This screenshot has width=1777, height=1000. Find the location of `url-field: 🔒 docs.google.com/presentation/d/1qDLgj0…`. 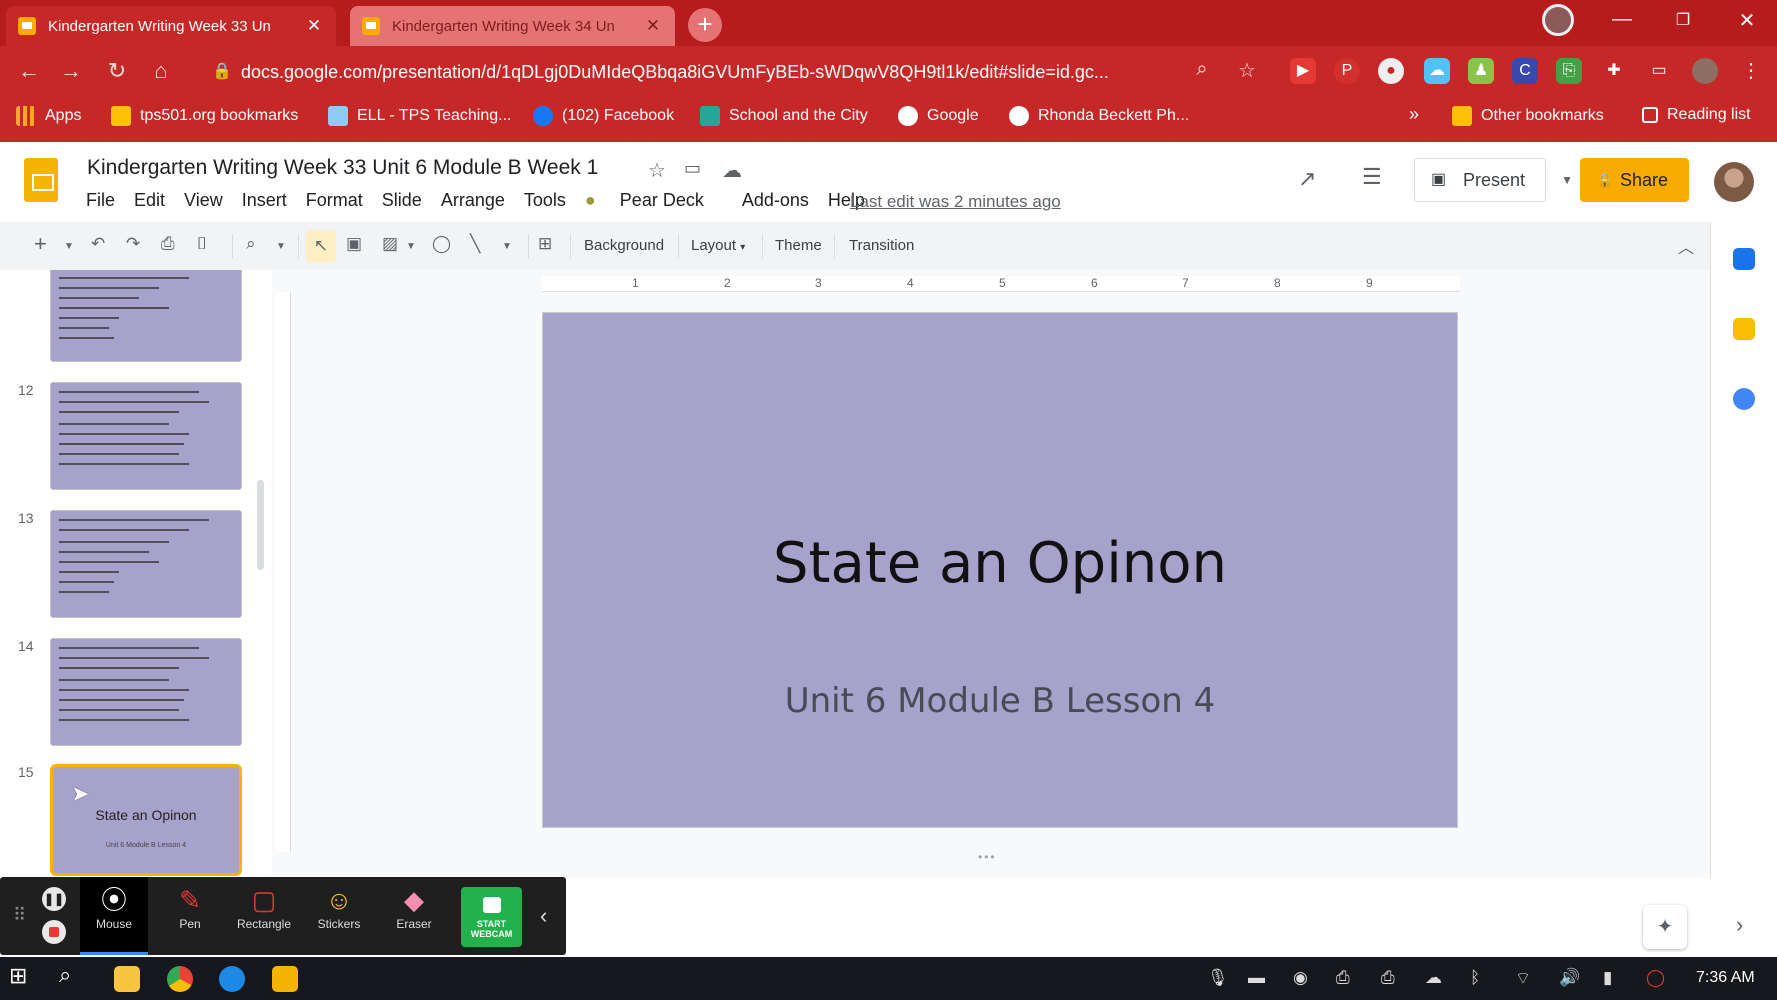

url-field: 🔒 docs.google.com/presentation/d/1qDLgj0… is located at coordinates (706, 72).